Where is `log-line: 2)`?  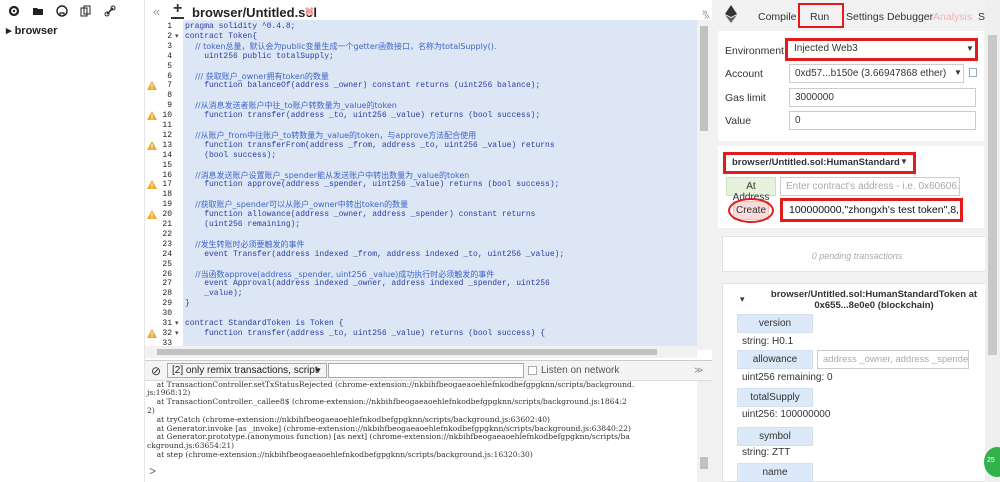 log-line: 2) is located at coordinates (151, 410).